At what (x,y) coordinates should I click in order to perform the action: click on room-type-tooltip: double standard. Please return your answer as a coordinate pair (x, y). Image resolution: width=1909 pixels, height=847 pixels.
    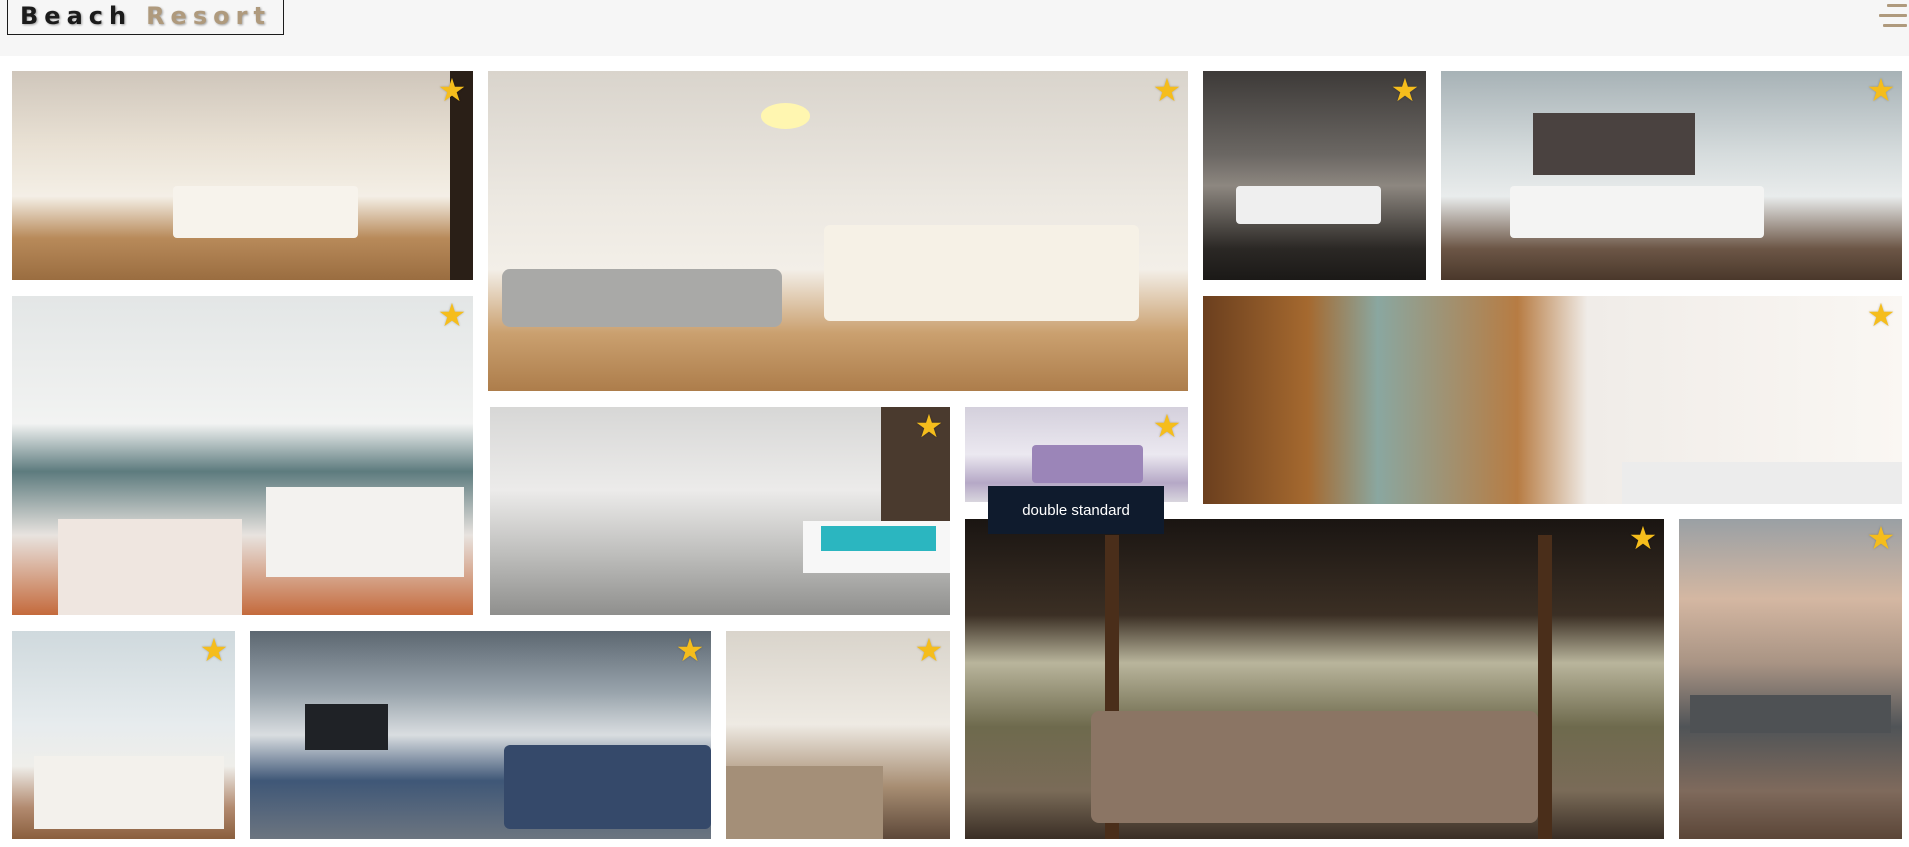
    Looking at the image, I should click on (1076, 510).